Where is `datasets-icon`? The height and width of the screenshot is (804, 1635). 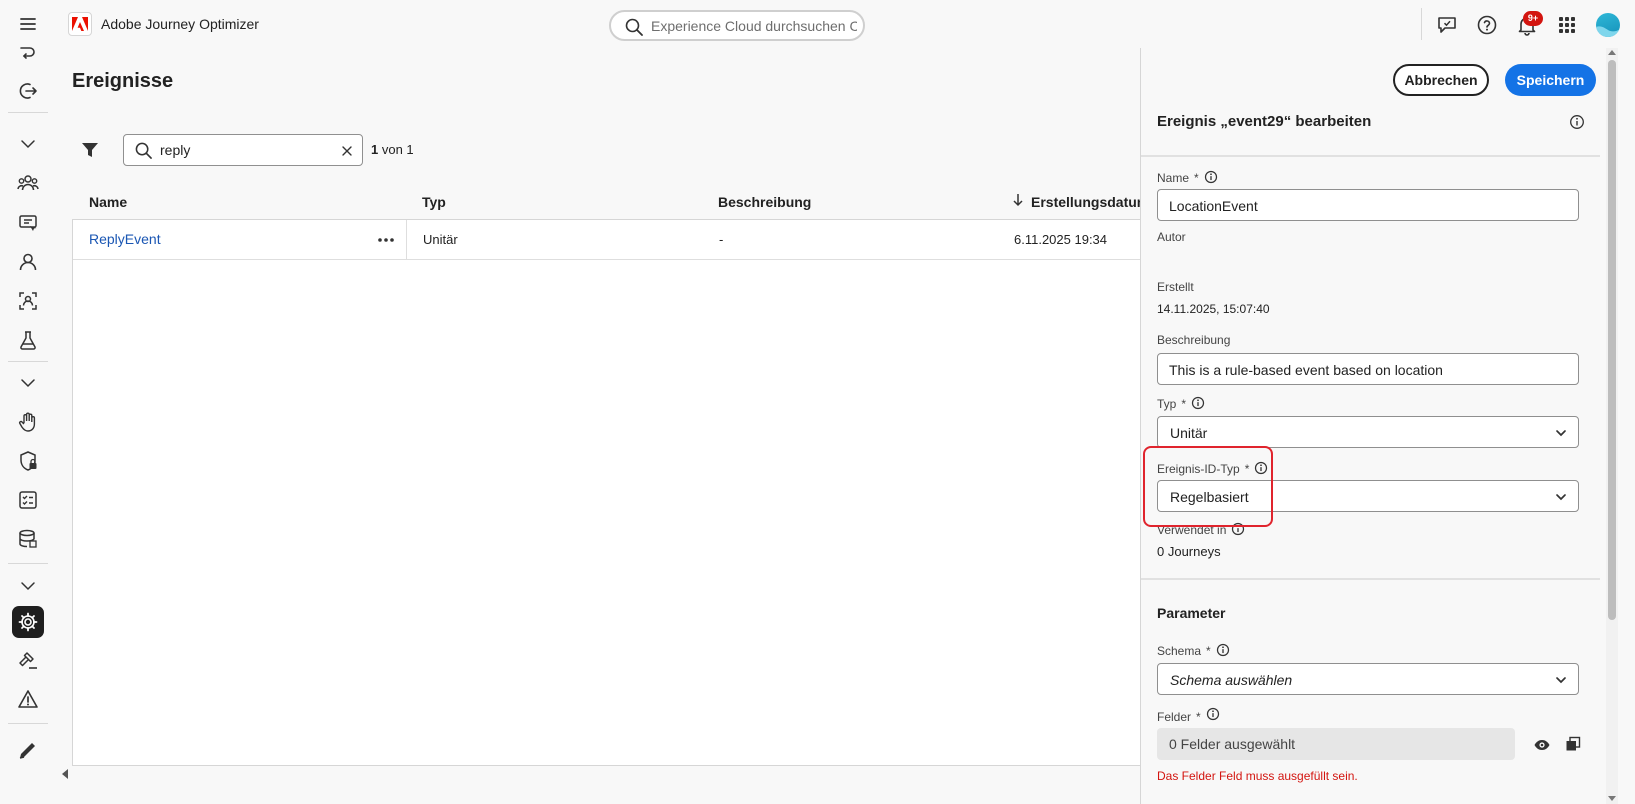
datasets-icon is located at coordinates (28, 539).